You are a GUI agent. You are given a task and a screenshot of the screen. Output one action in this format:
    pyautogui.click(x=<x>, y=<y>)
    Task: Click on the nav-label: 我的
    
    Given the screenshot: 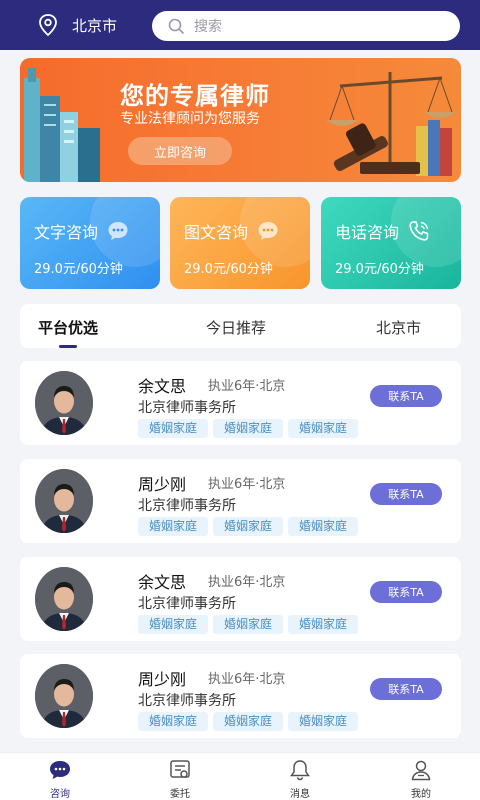 What is the action you would take?
    pyautogui.click(x=421, y=794)
    